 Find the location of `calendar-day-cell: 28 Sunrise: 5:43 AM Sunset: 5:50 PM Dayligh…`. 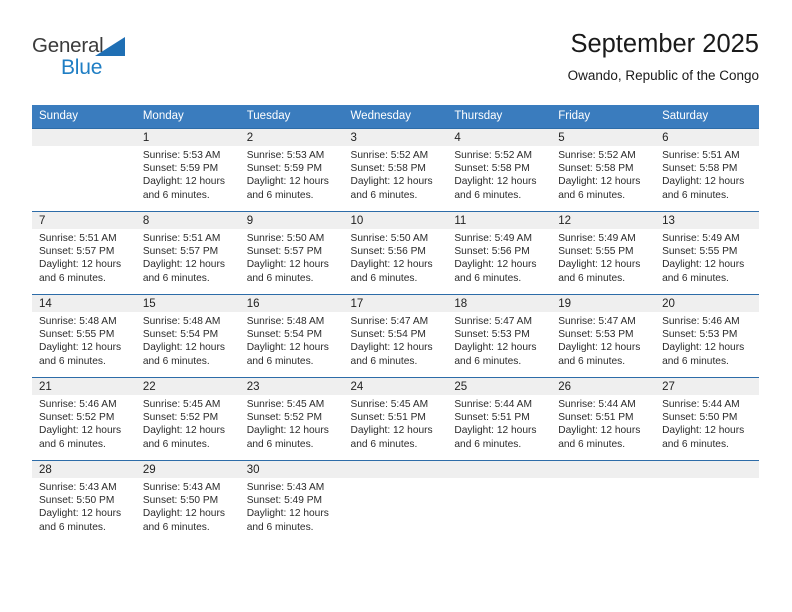

calendar-day-cell: 28 Sunrise: 5:43 AM Sunset: 5:50 PM Dayligh… is located at coordinates (84, 501).